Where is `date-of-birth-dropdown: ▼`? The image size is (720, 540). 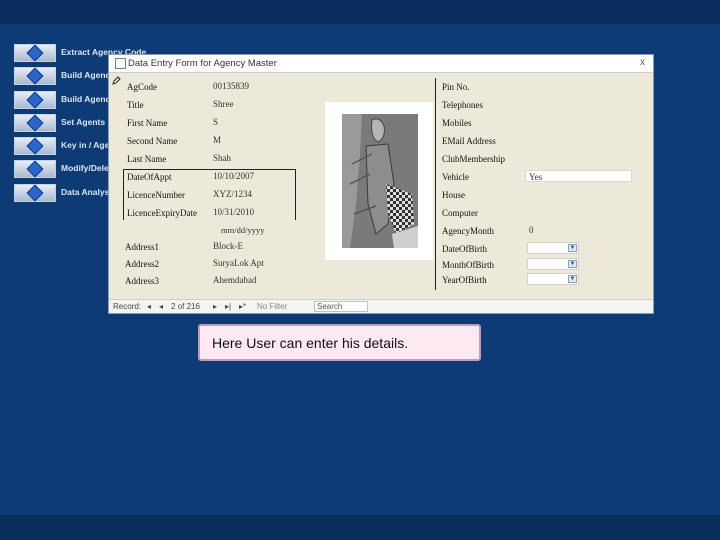 date-of-birth-dropdown: ▼ is located at coordinates (553, 248).